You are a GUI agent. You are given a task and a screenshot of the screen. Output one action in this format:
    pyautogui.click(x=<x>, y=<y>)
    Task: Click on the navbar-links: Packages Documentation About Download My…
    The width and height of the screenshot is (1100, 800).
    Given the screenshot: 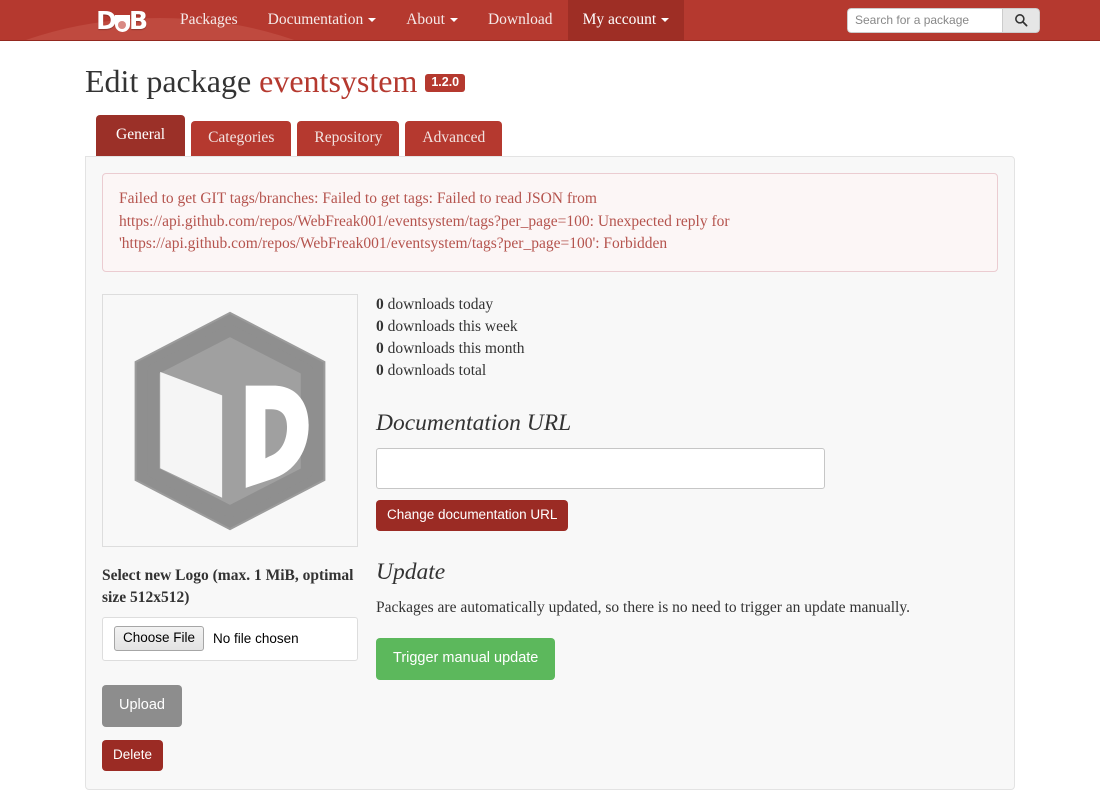 What is the action you would take?
    pyautogui.click(x=425, y=20)
    